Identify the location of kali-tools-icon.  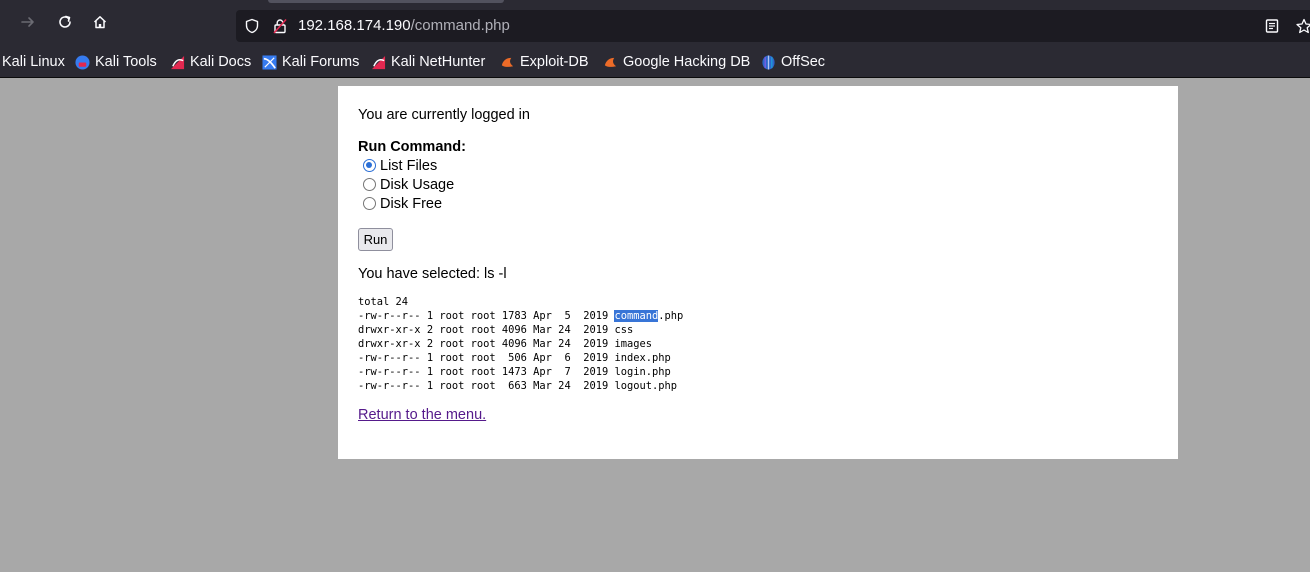
(82, 62).